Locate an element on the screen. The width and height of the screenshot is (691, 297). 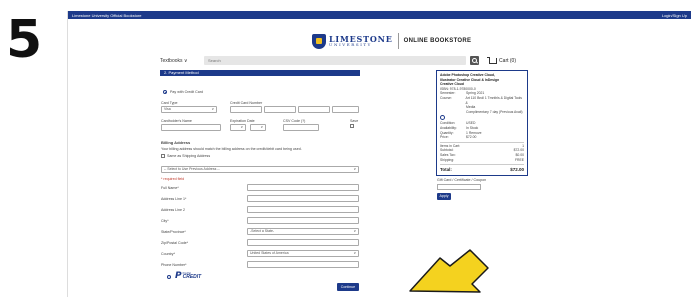
yellow-arrow-icon is located at coordinates (449, 271).